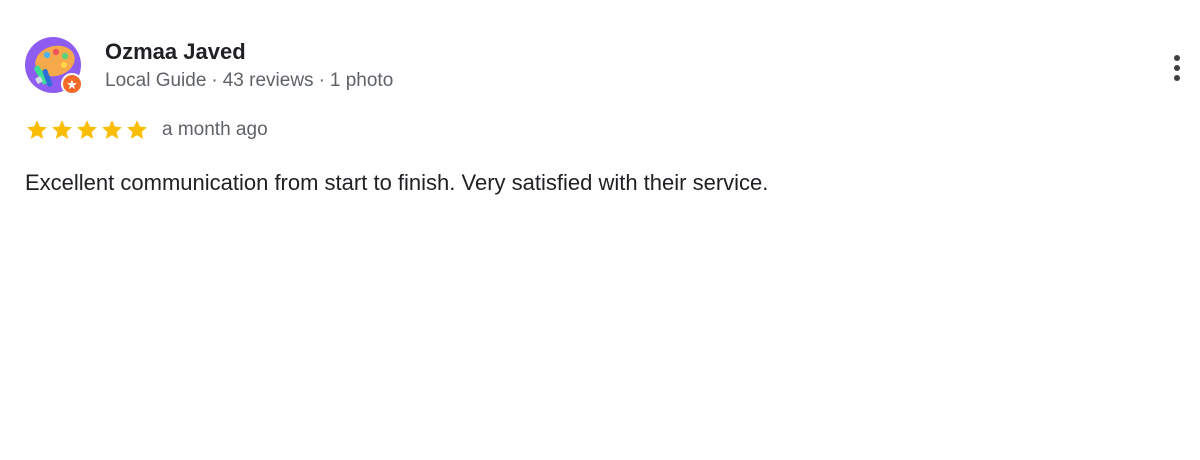  I want to click on local-guide-star-badge-icon: ★, so click(72, 84).